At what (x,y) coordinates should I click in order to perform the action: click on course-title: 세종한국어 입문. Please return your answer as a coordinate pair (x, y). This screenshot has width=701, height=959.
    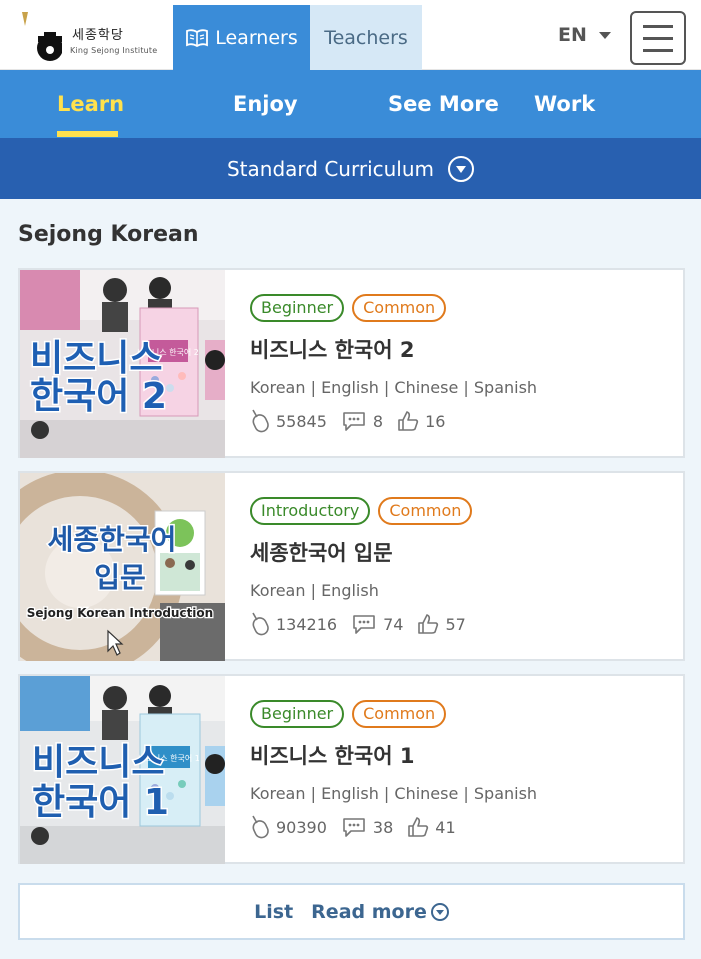
    Looking at the image, I should click on (365, 552).